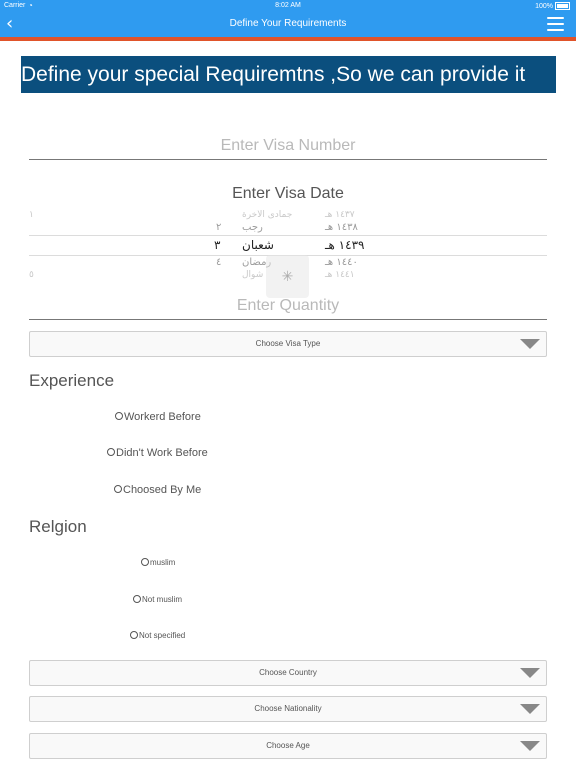 Image resolution: width=576 pixels, height=768 pixels. I want to click on religion-heading: Relgion, so click(58, 526).